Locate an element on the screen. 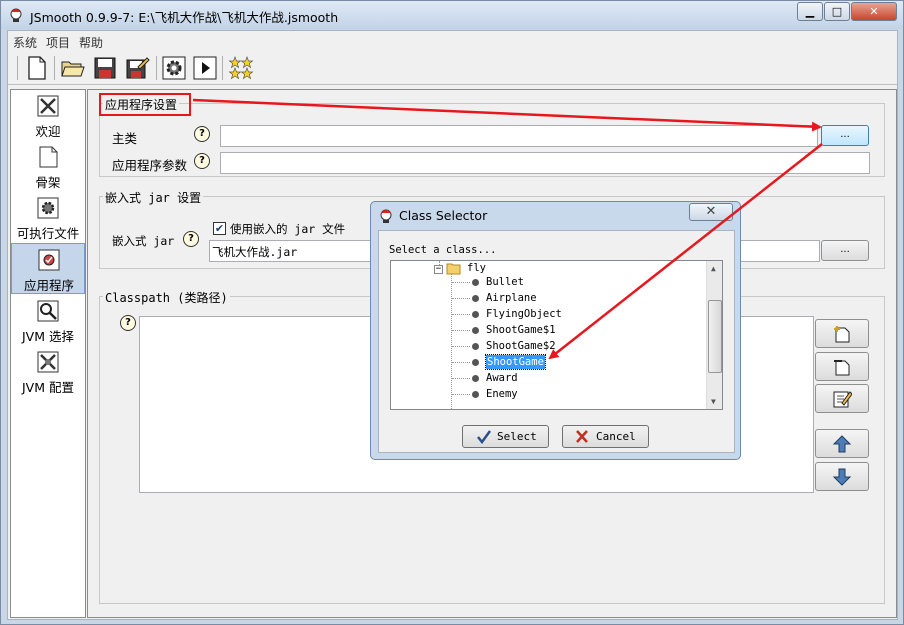  edit-icon is located at coordinates (842, 399).